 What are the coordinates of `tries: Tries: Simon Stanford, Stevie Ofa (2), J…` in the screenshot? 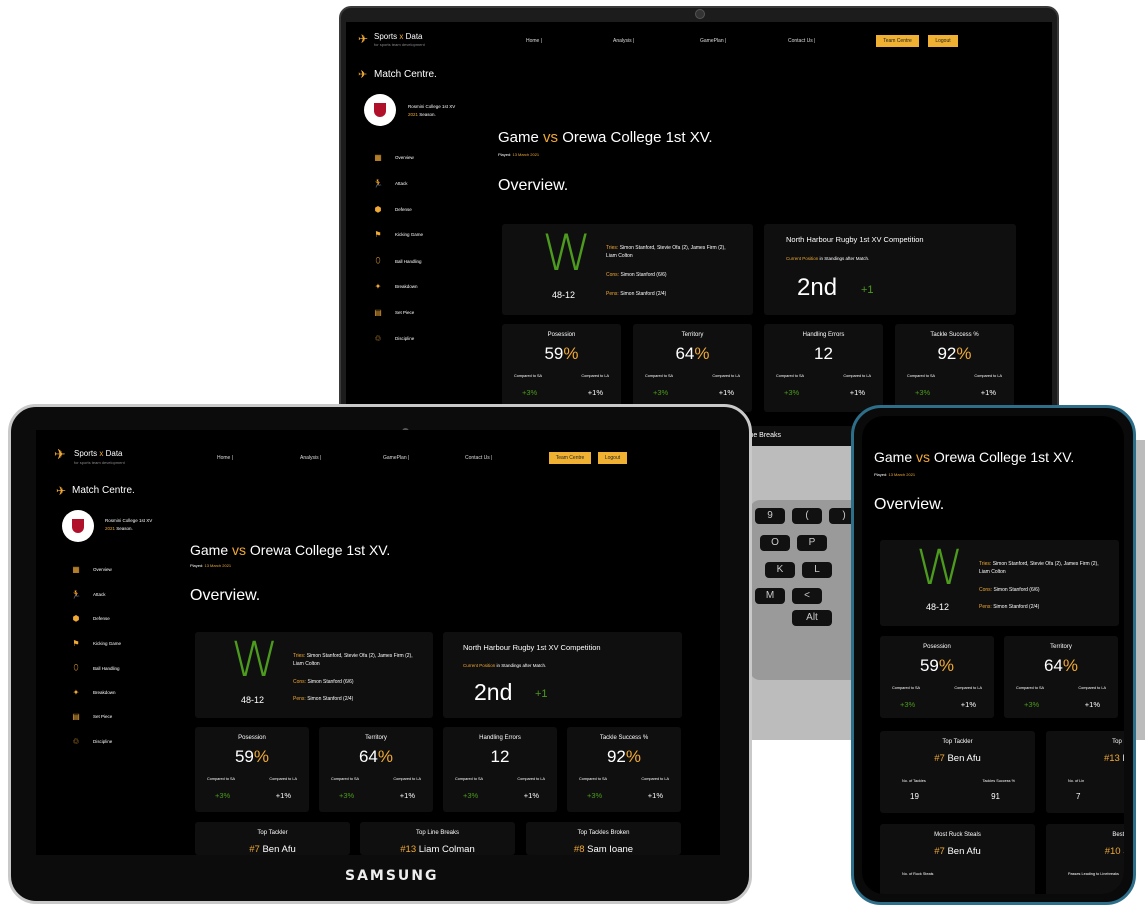 It's located at (666, 252).